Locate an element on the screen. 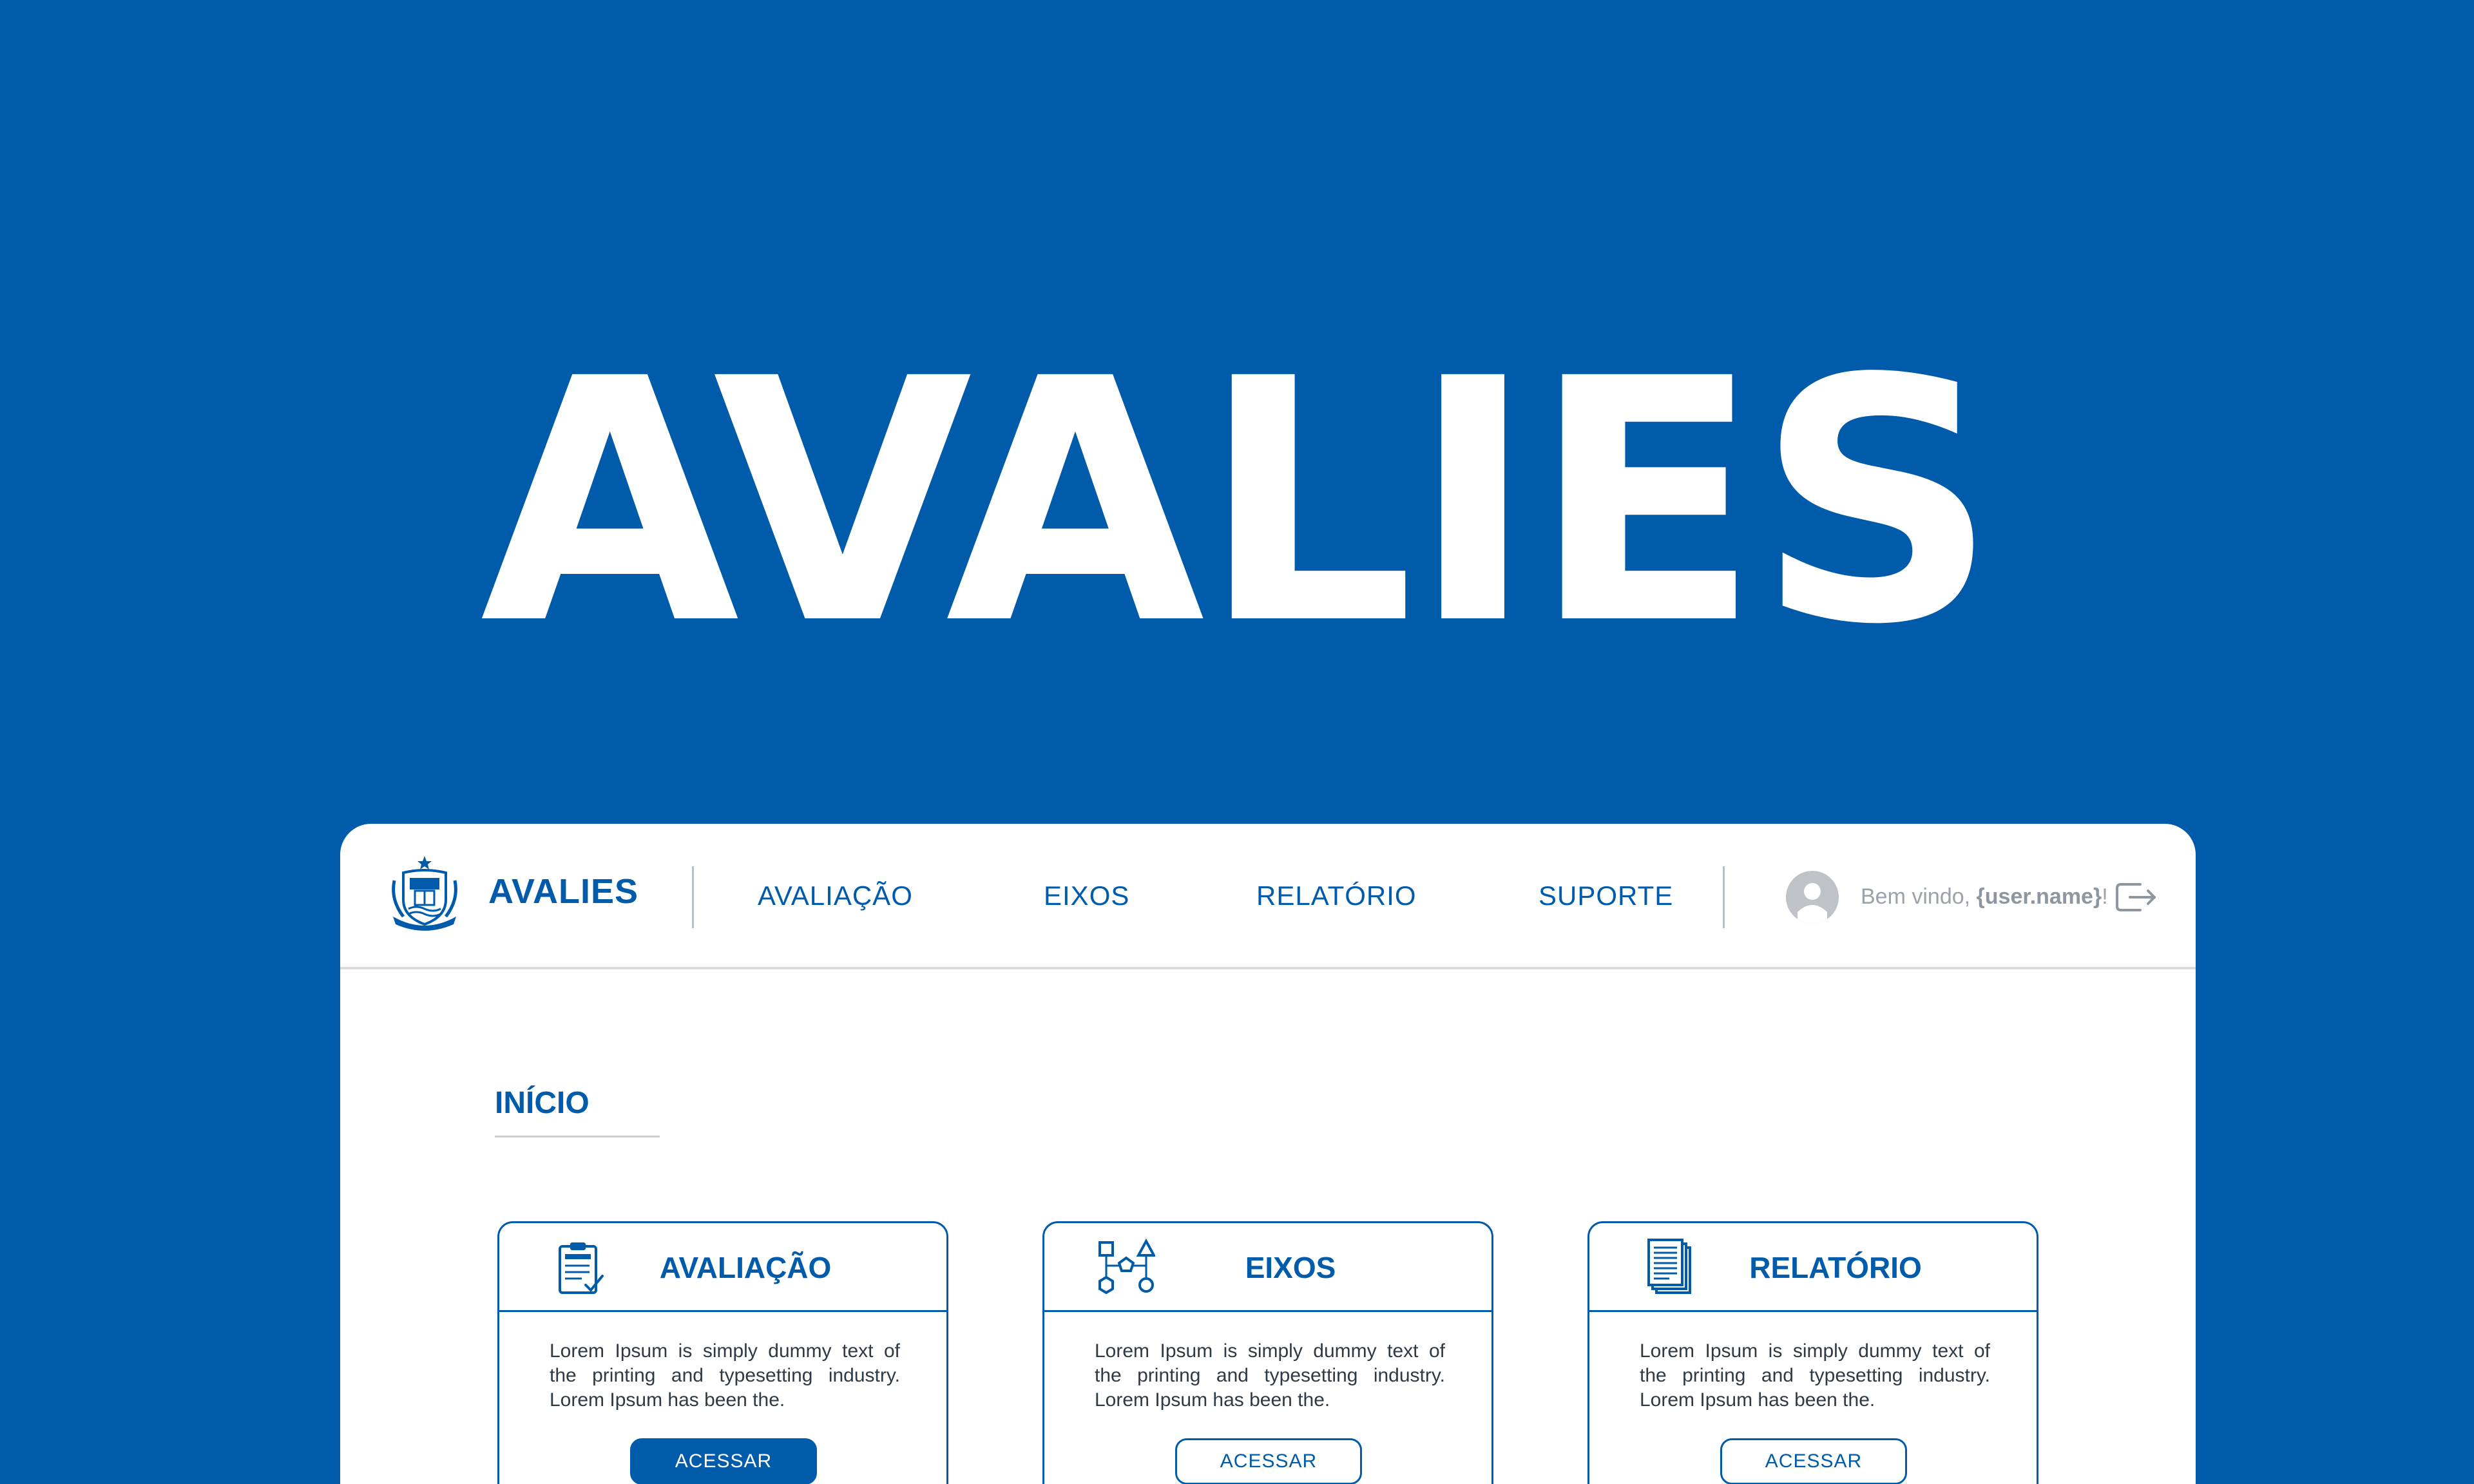  access-button-relatorio: ACESSAR is located at coordinates (1813, 1461).